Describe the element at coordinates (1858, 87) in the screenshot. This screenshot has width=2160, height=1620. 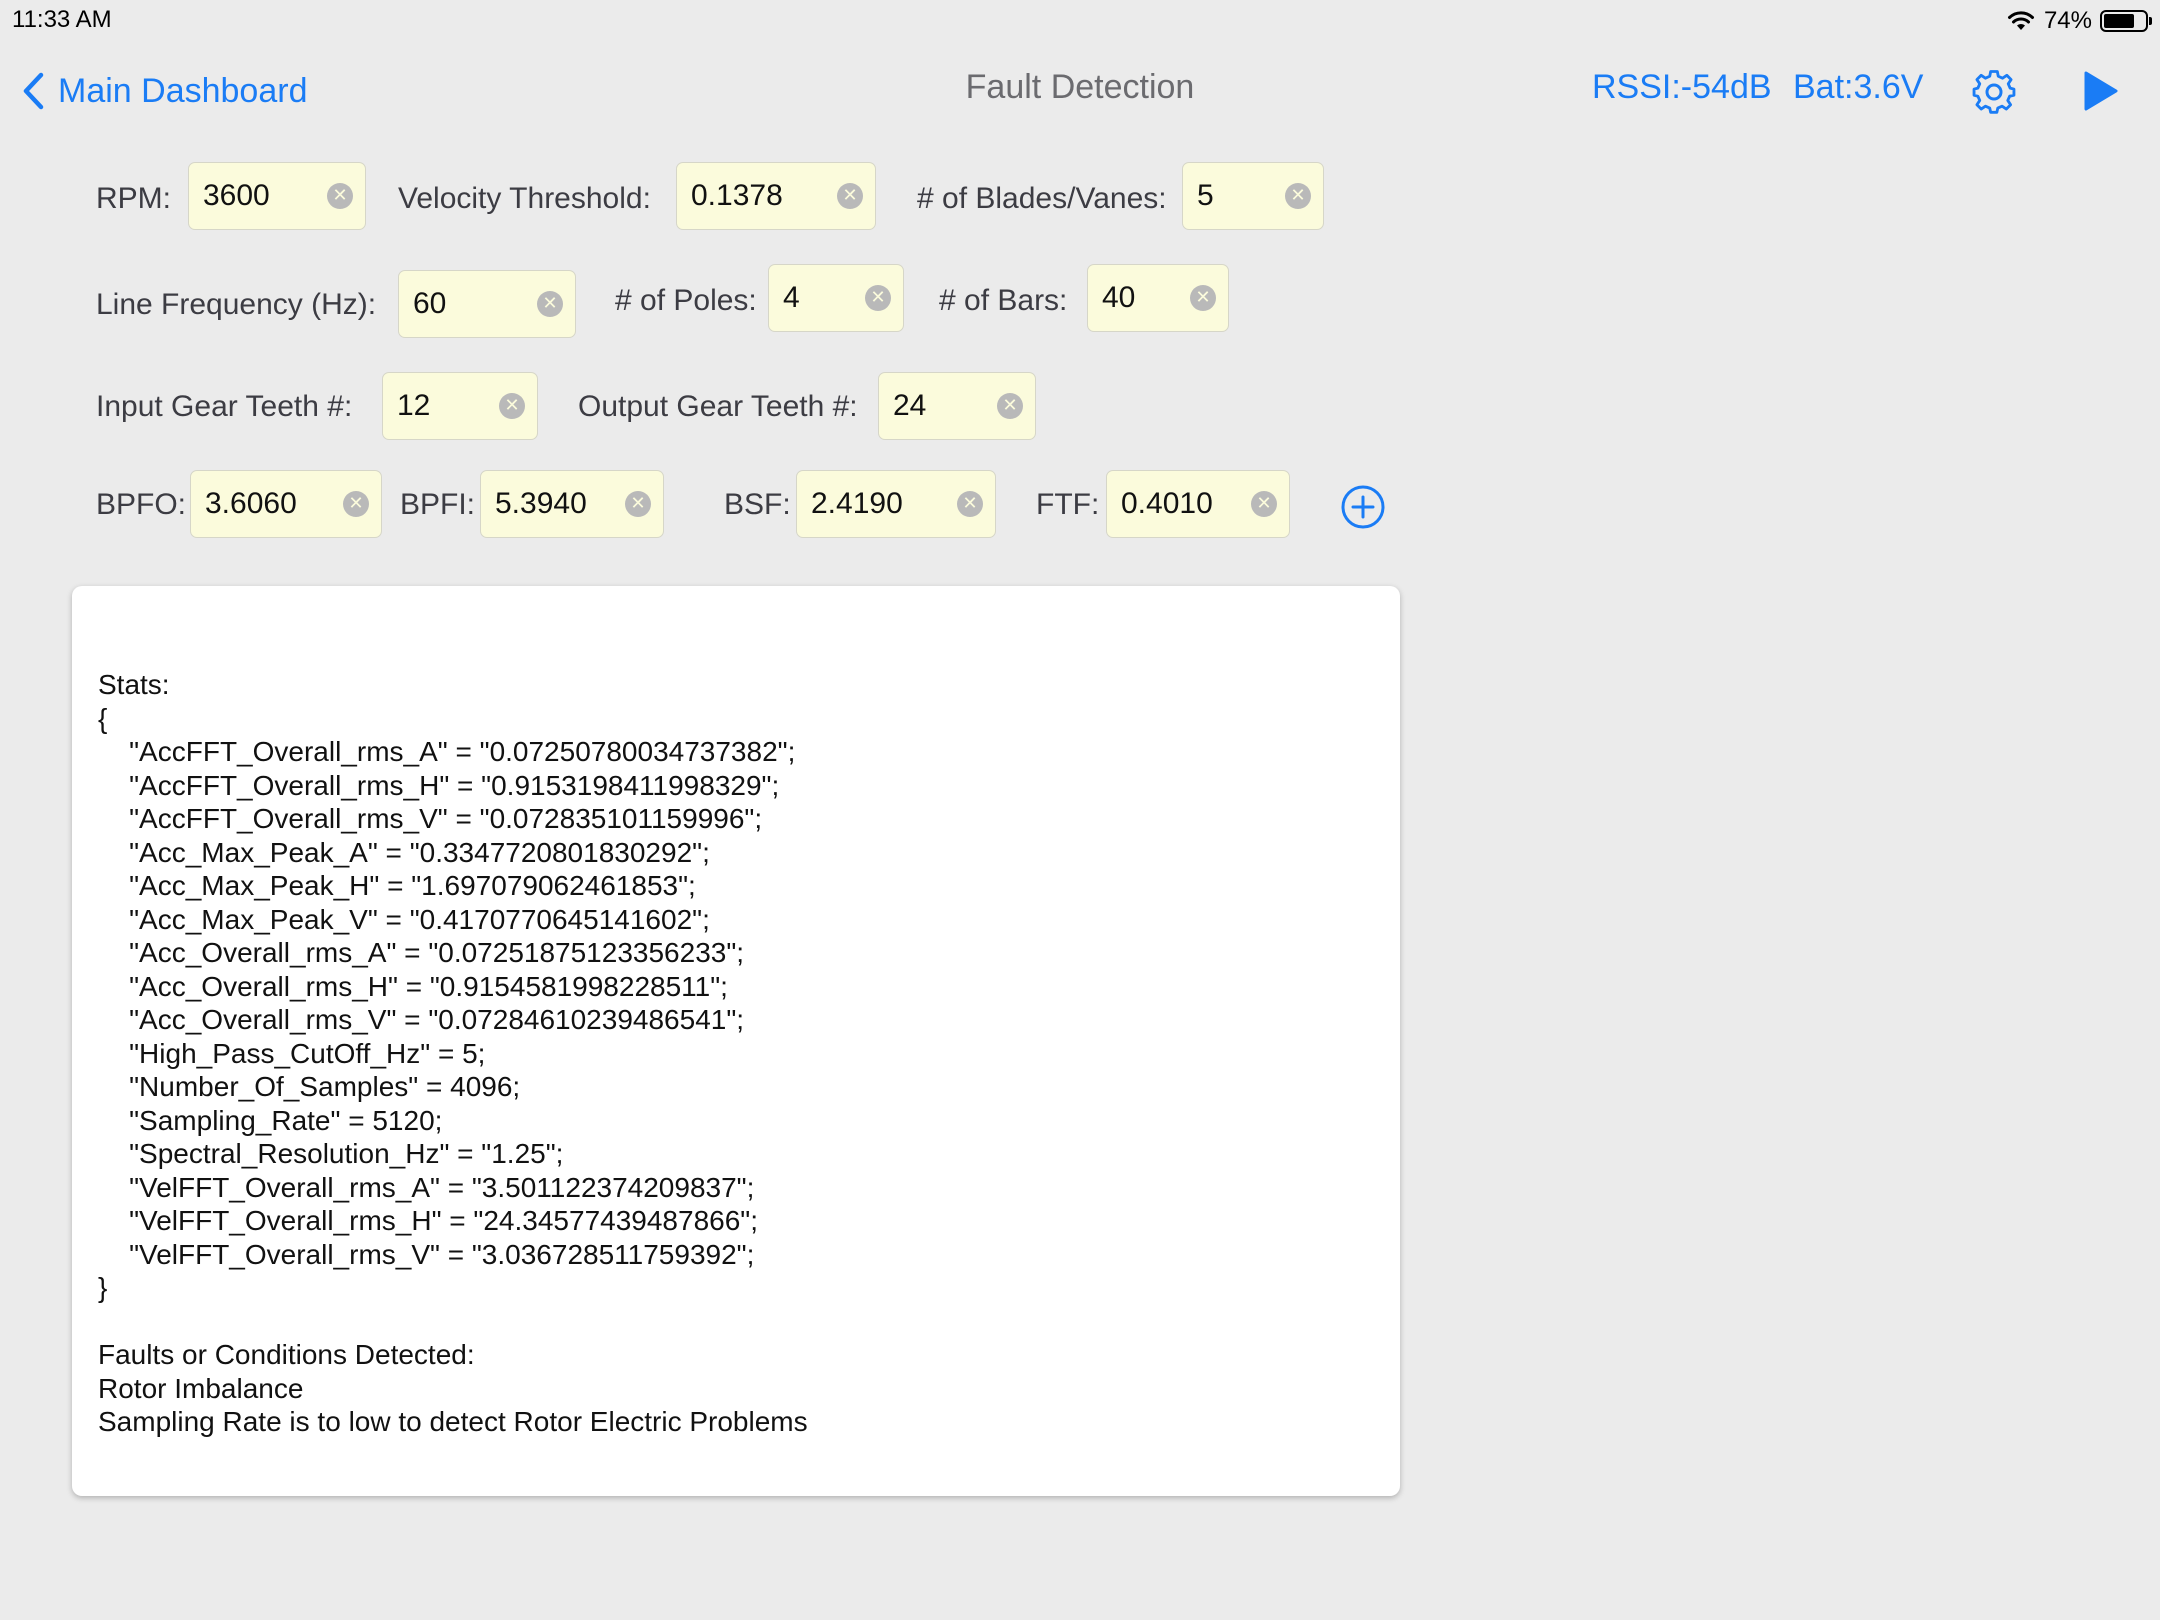
I see `battery-voltage-readout: Bat:3.6V` at that location.